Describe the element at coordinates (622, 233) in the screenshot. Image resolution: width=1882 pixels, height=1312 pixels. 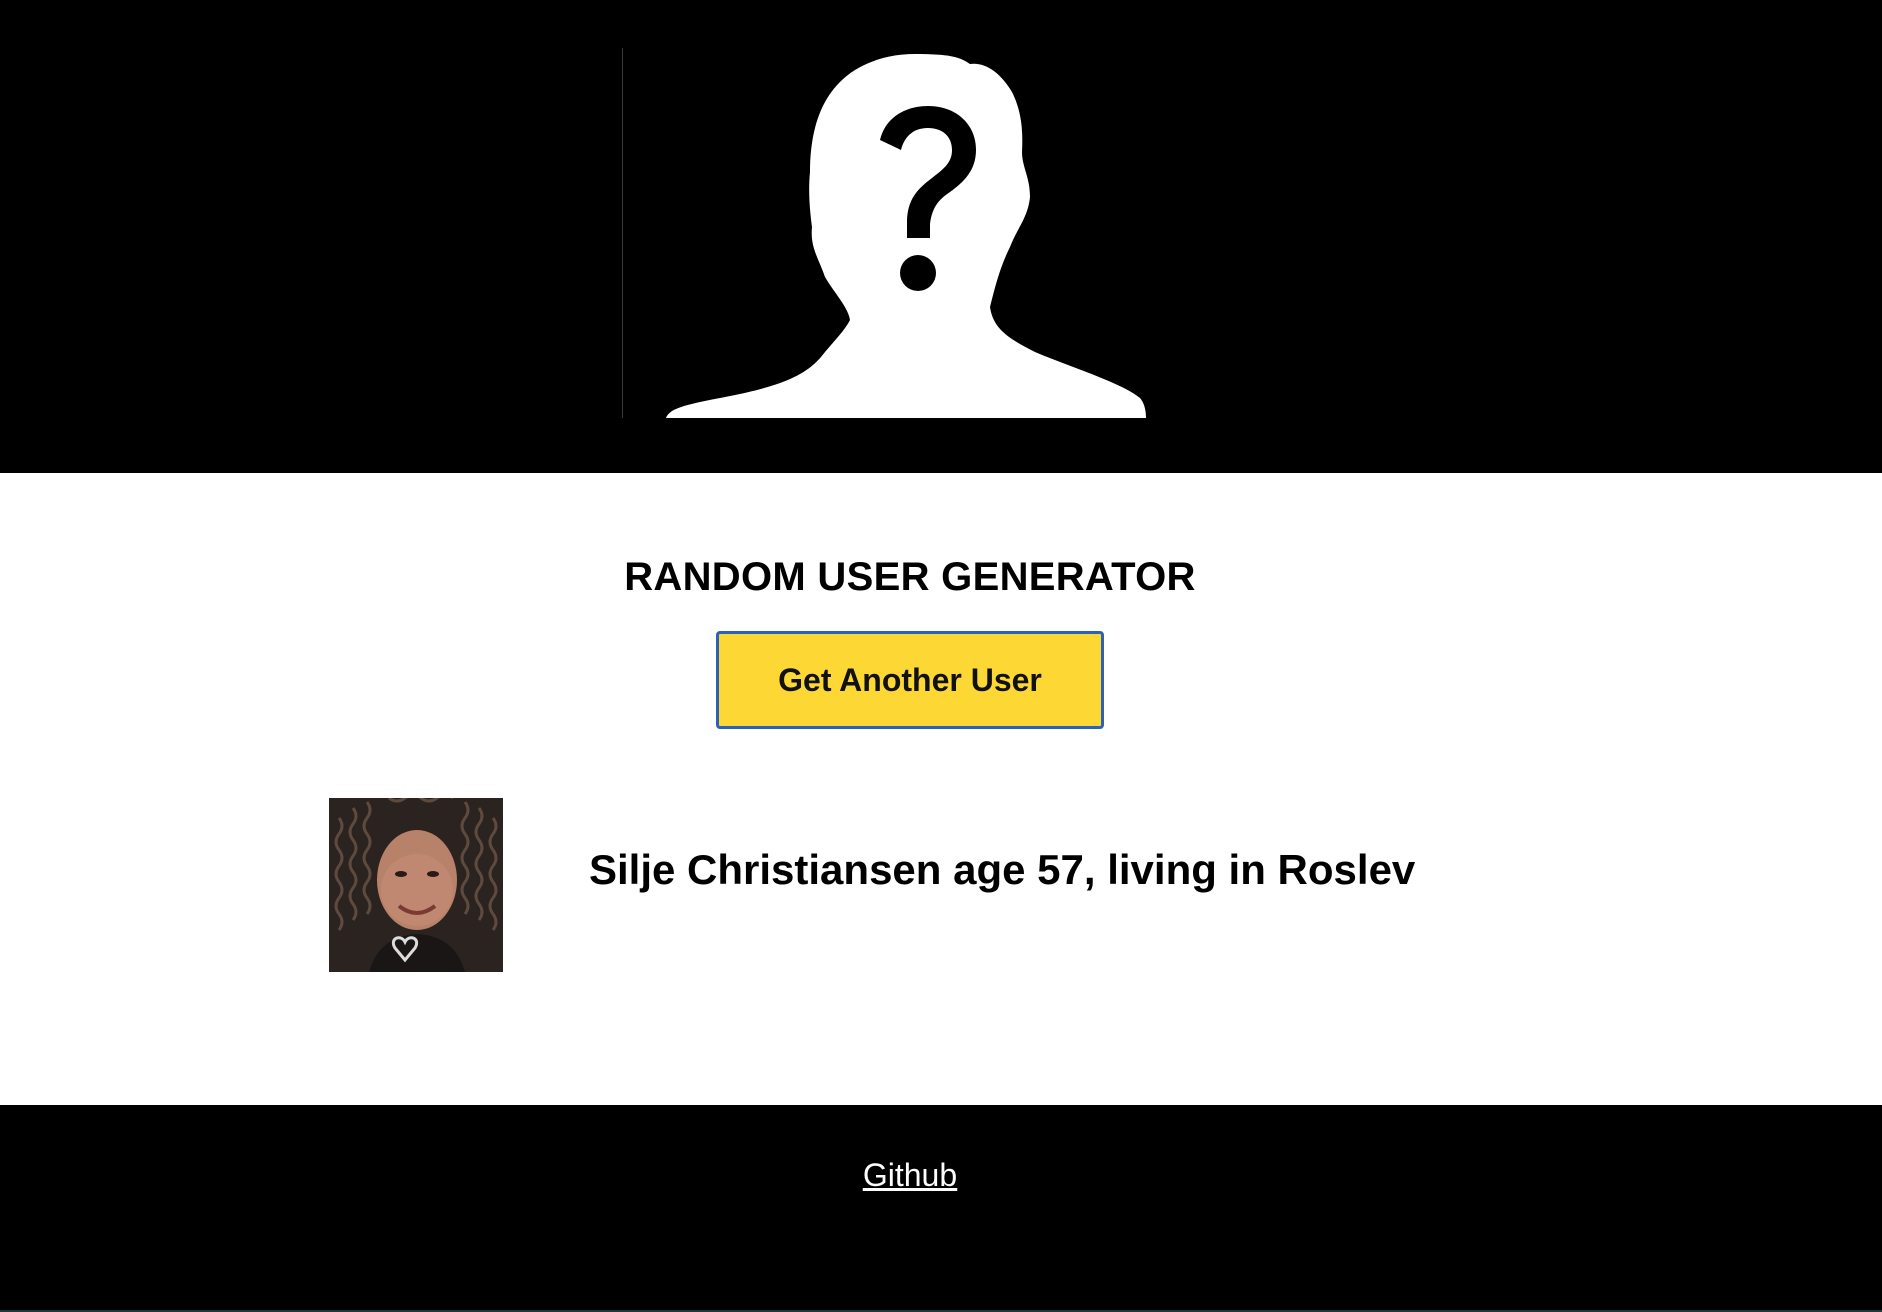
I see `header-divider` at that location.